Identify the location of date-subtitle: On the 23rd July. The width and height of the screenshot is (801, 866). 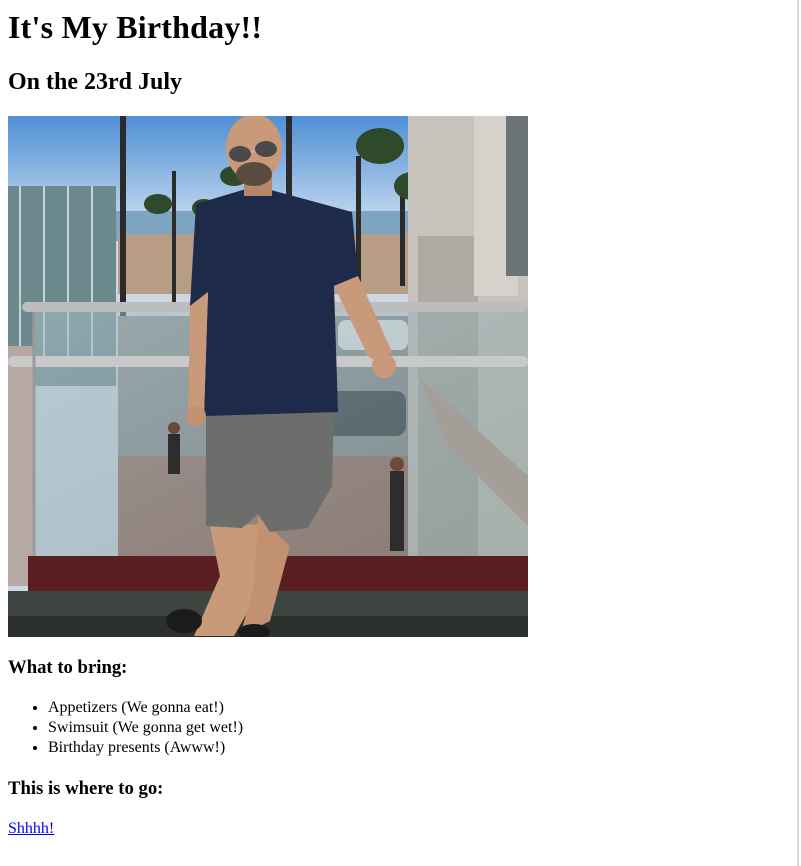
(95, 82).